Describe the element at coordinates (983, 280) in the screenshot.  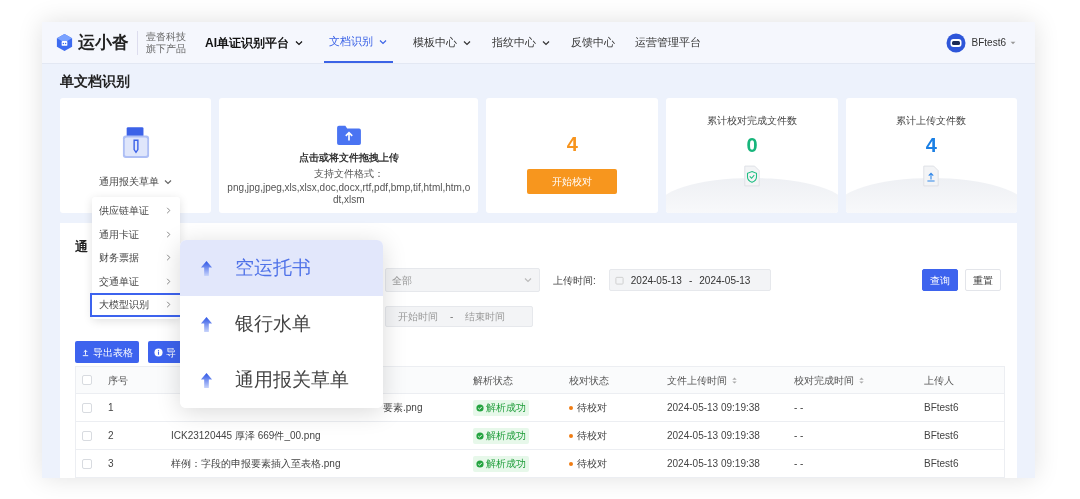
I see `reset-button: 重置` at that location.